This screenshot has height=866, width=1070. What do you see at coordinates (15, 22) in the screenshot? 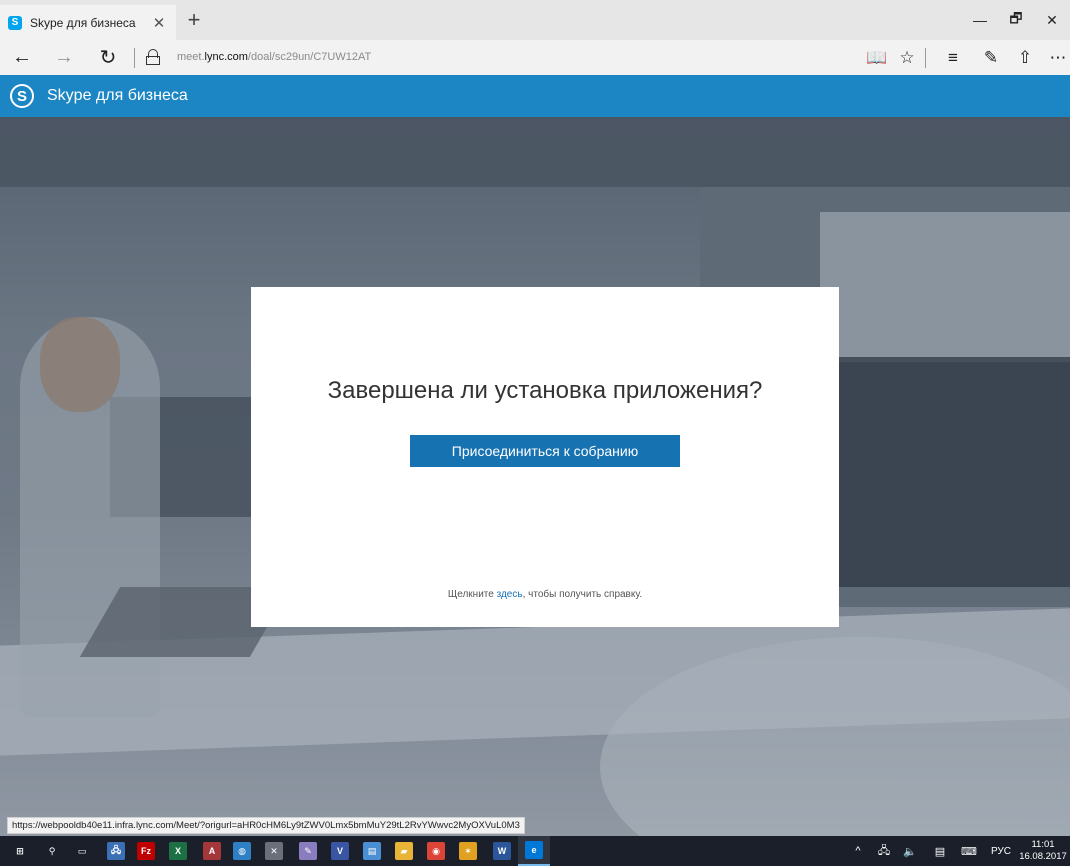
I see `skype-favicon-icon: S` at bounding box center [15, 22].